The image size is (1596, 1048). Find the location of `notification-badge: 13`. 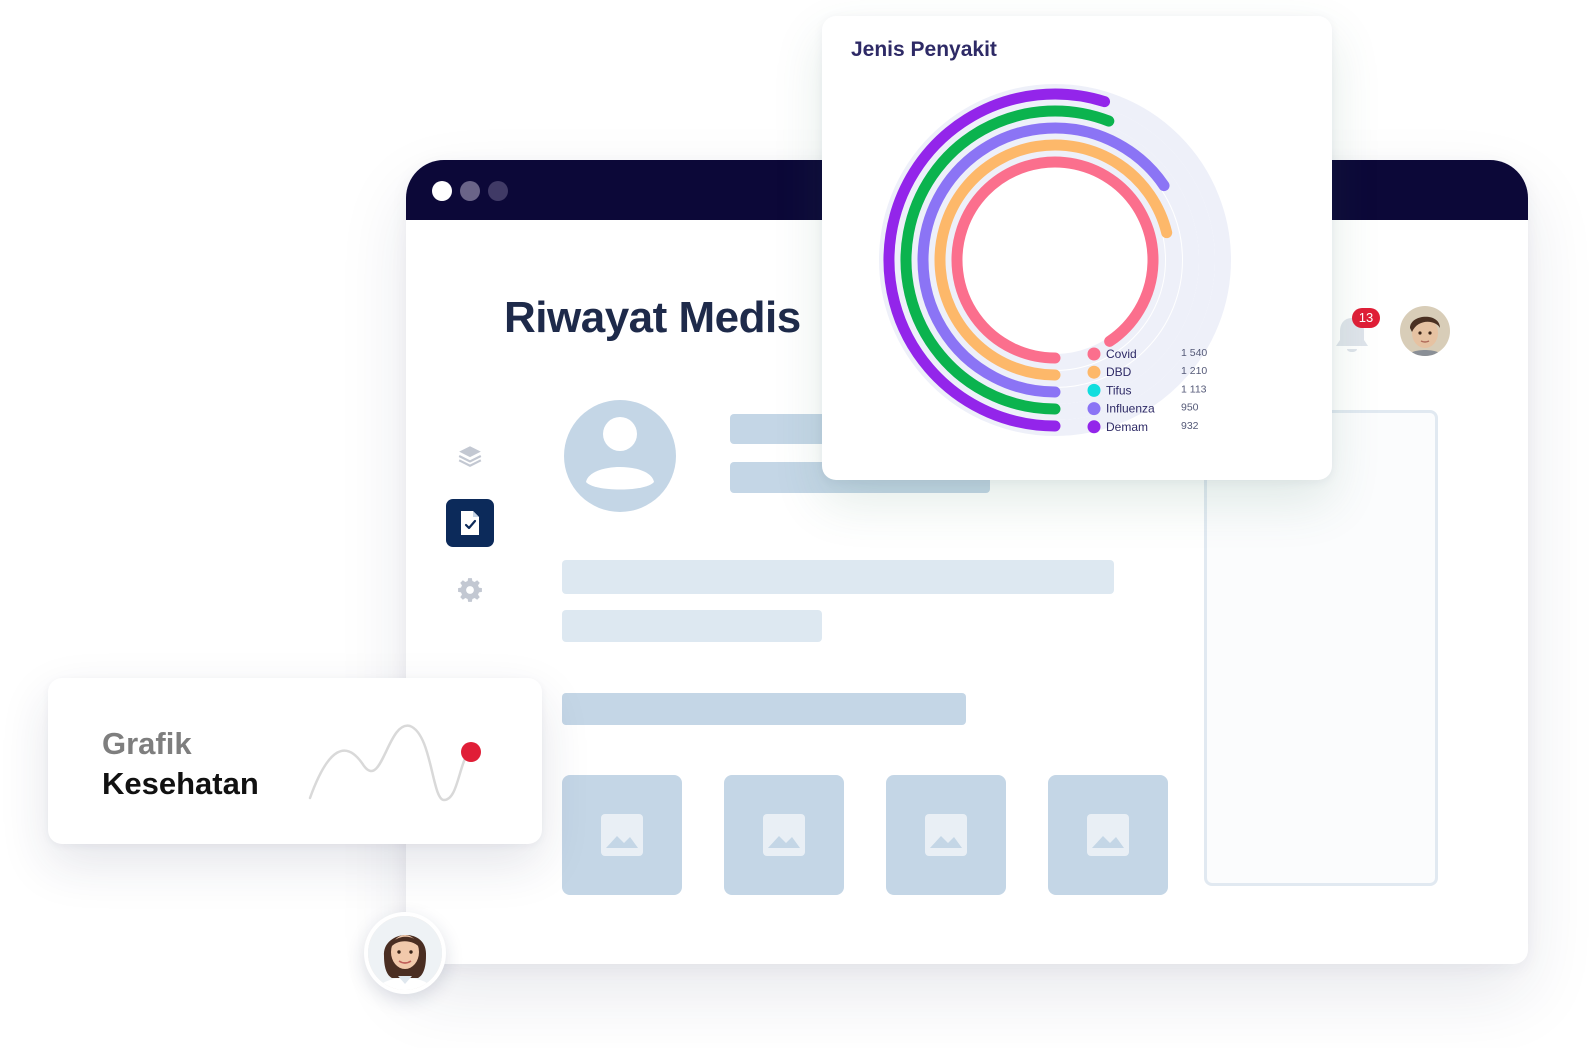

notification-badge: 13 is located at coordinates (1366, 318).